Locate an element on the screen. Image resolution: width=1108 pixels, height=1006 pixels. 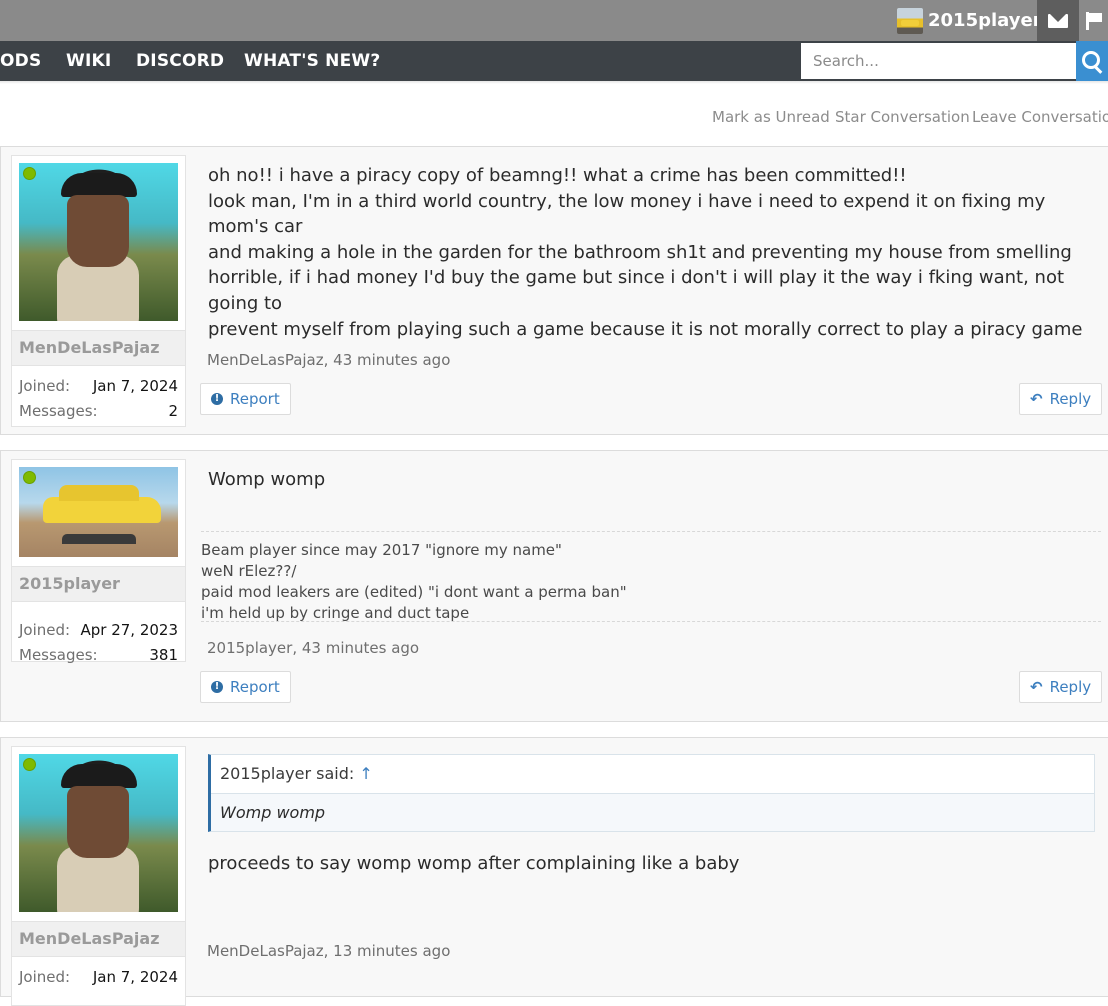
post-meta: MenDeLasPajaz, 43 minutes ago is located at coordinates (328, 360).